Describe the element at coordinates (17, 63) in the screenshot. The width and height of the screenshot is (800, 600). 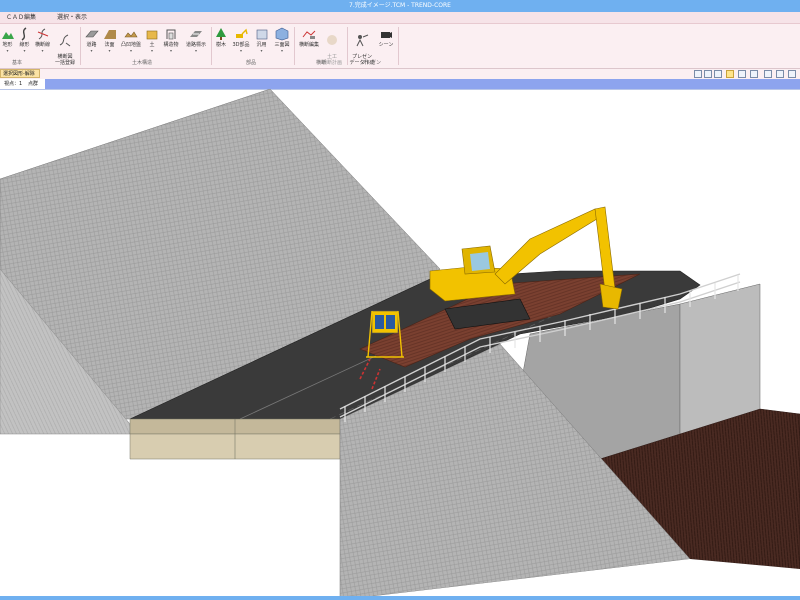
I see `group-label-basic: 基本` at that location.